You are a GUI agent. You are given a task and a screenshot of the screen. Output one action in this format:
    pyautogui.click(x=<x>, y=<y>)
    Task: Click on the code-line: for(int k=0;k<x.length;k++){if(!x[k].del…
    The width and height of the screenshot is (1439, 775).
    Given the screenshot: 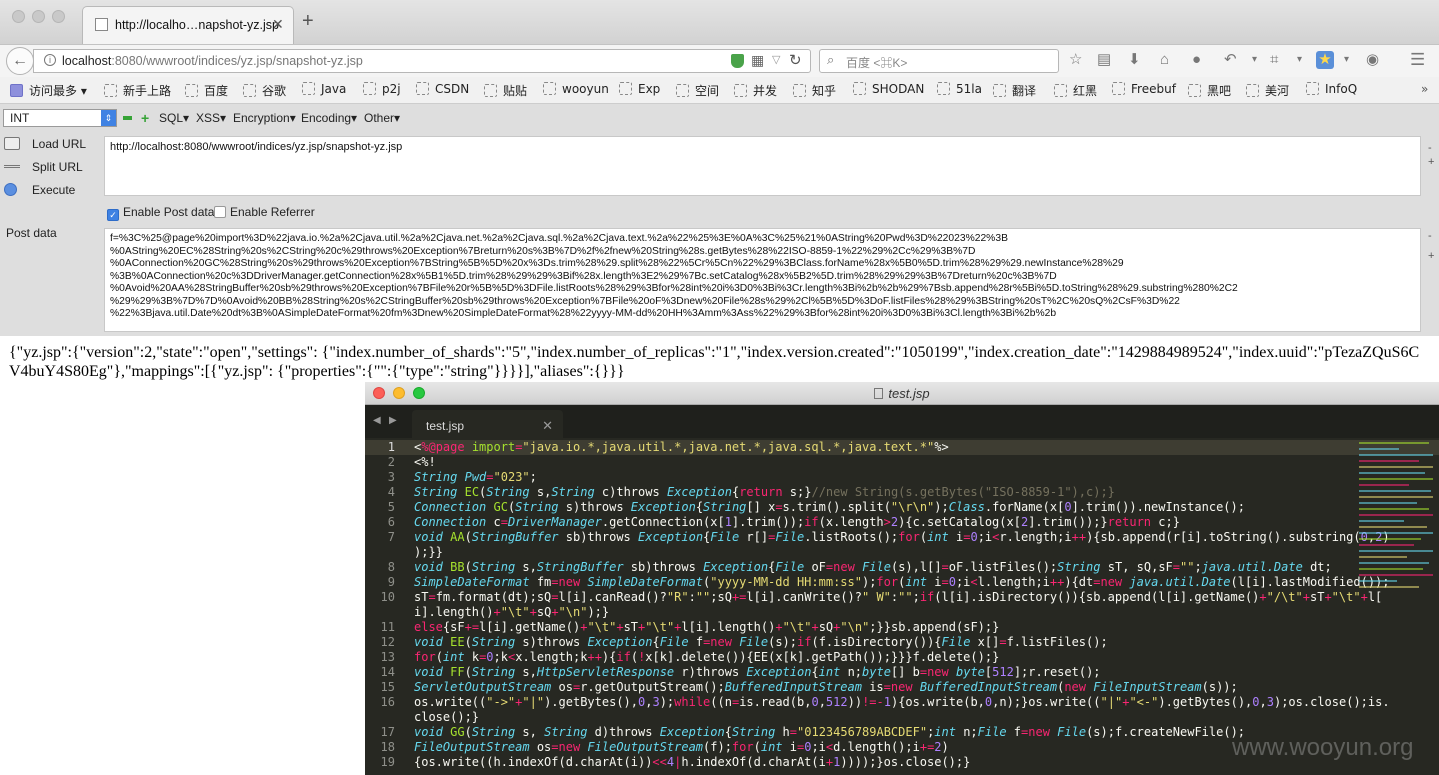 What is the action you would take?
    pyautogui.click(x=707, y=657)
    